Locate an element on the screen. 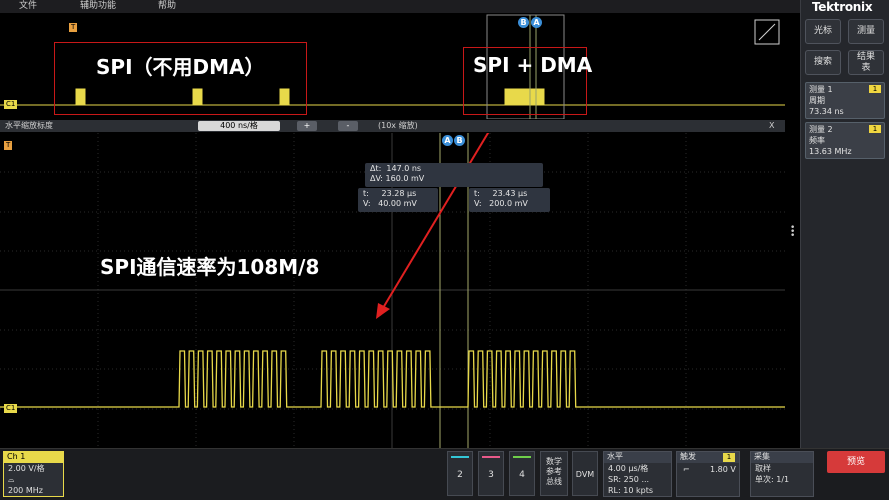 This screenshot has width=889, height=500. measure-button-label: 测量 is located at coordinates (865, 31).